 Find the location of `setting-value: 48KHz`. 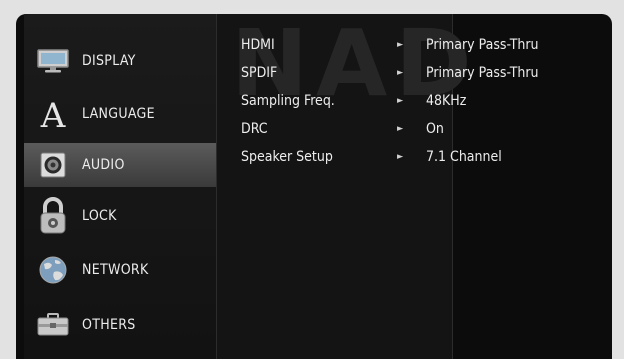

setting-value: 48KHz is located at coordinates (446, 101).